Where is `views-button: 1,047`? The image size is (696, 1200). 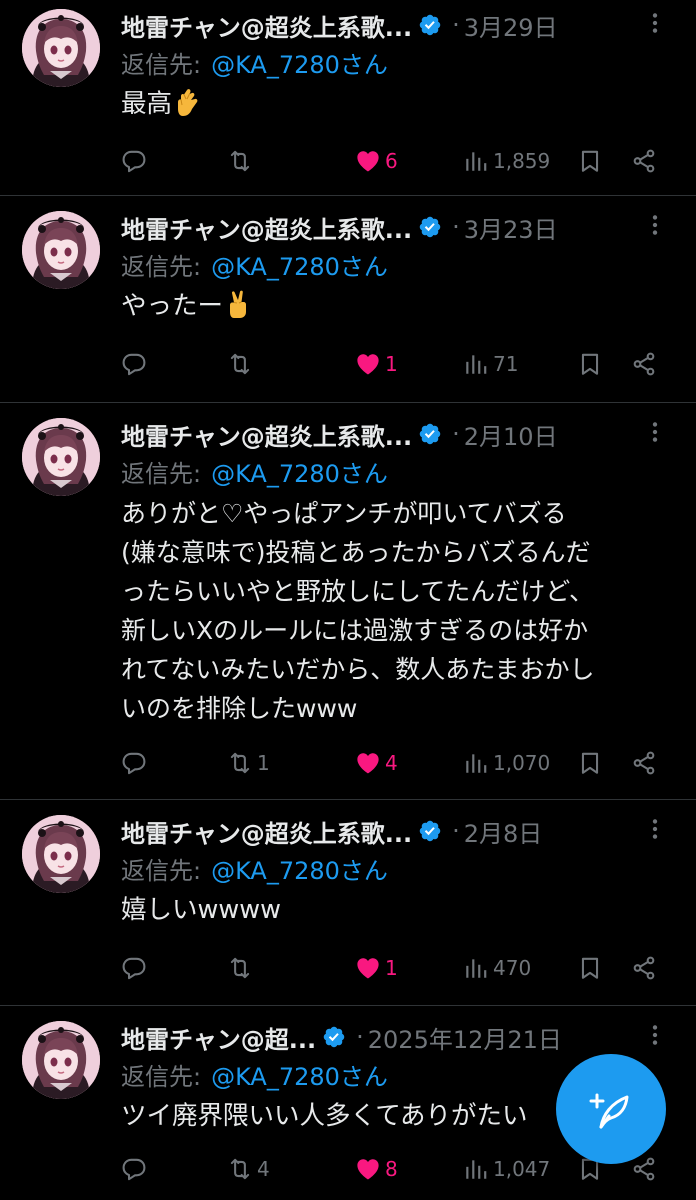
views-button: 1,047 is located at coordinates (506, 1169).